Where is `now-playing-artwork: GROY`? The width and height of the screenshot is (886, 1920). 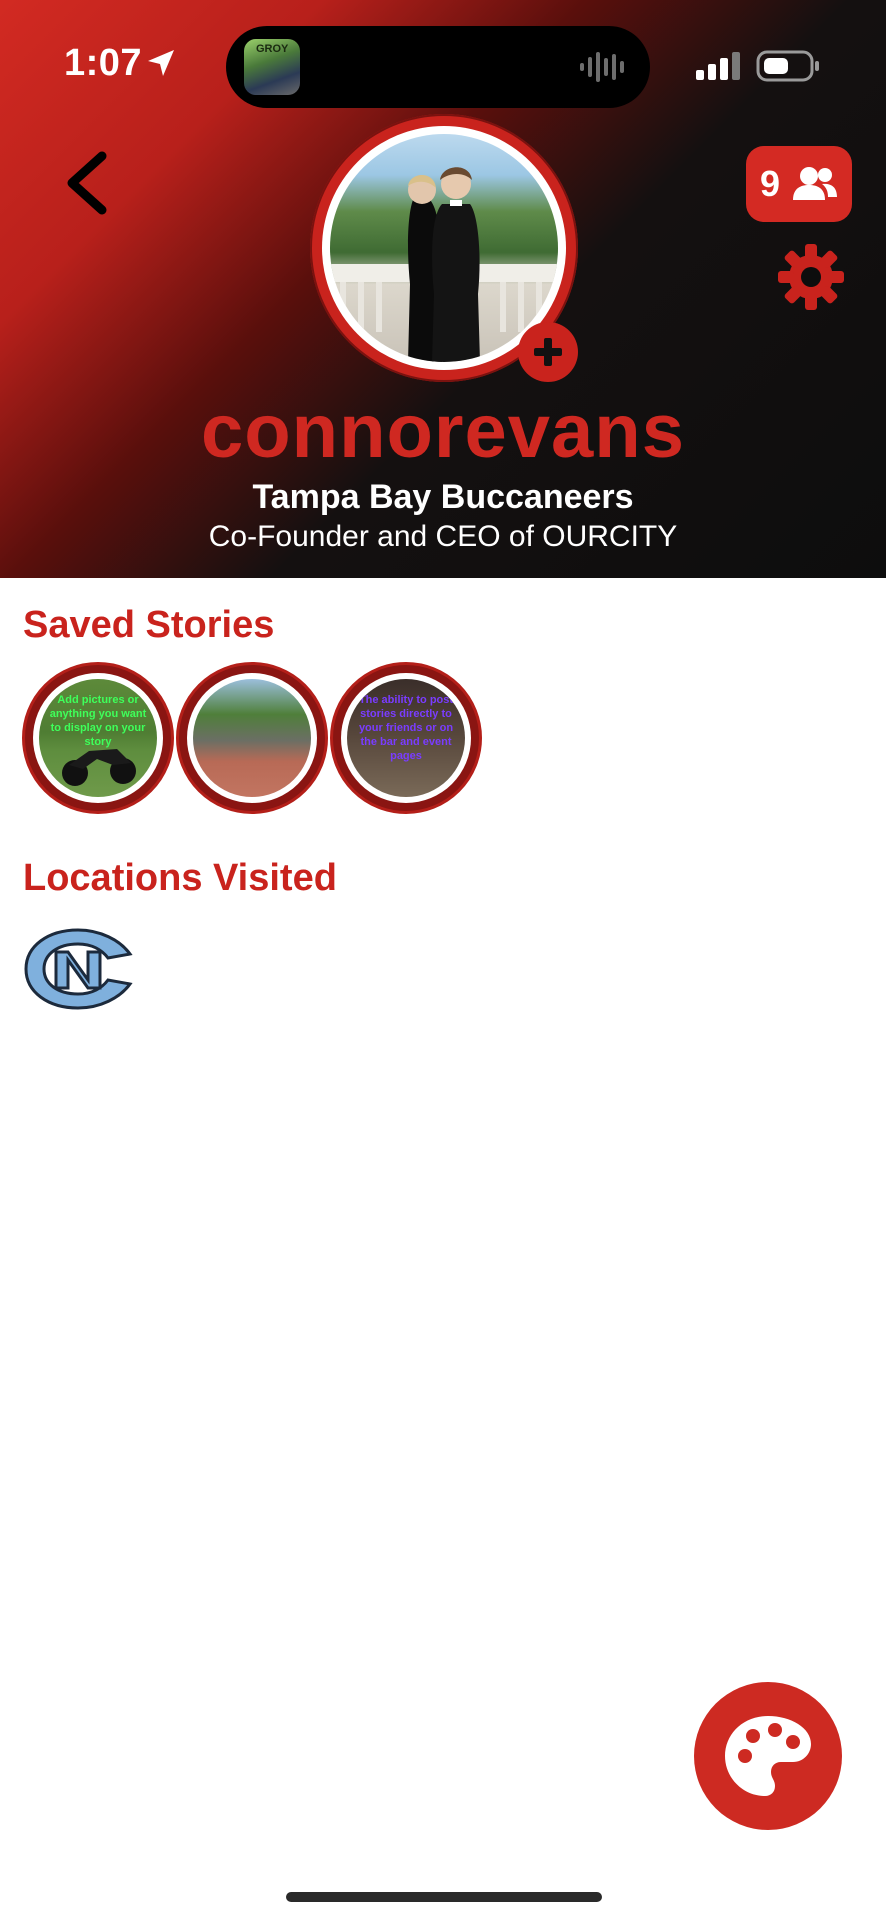
now-playing-artwork: GROY is located at coordinates (272, 67).